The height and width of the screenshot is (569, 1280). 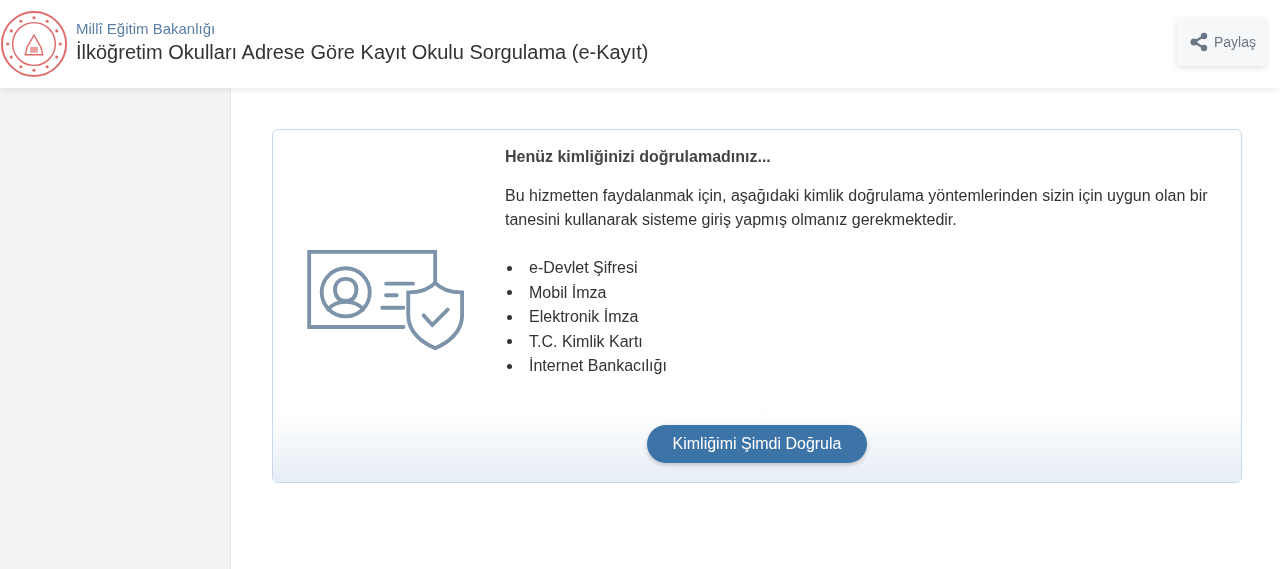 I want to click on notice-message: Bu hizmetten faydalanmak için, aşağıdaki kimlik doğrulama yöntemlerinden sizin için uygun olan bir tanesini kullanarak sisteme giriş yapmış olmanız gerekmektedir., so click(x=857, y=208).